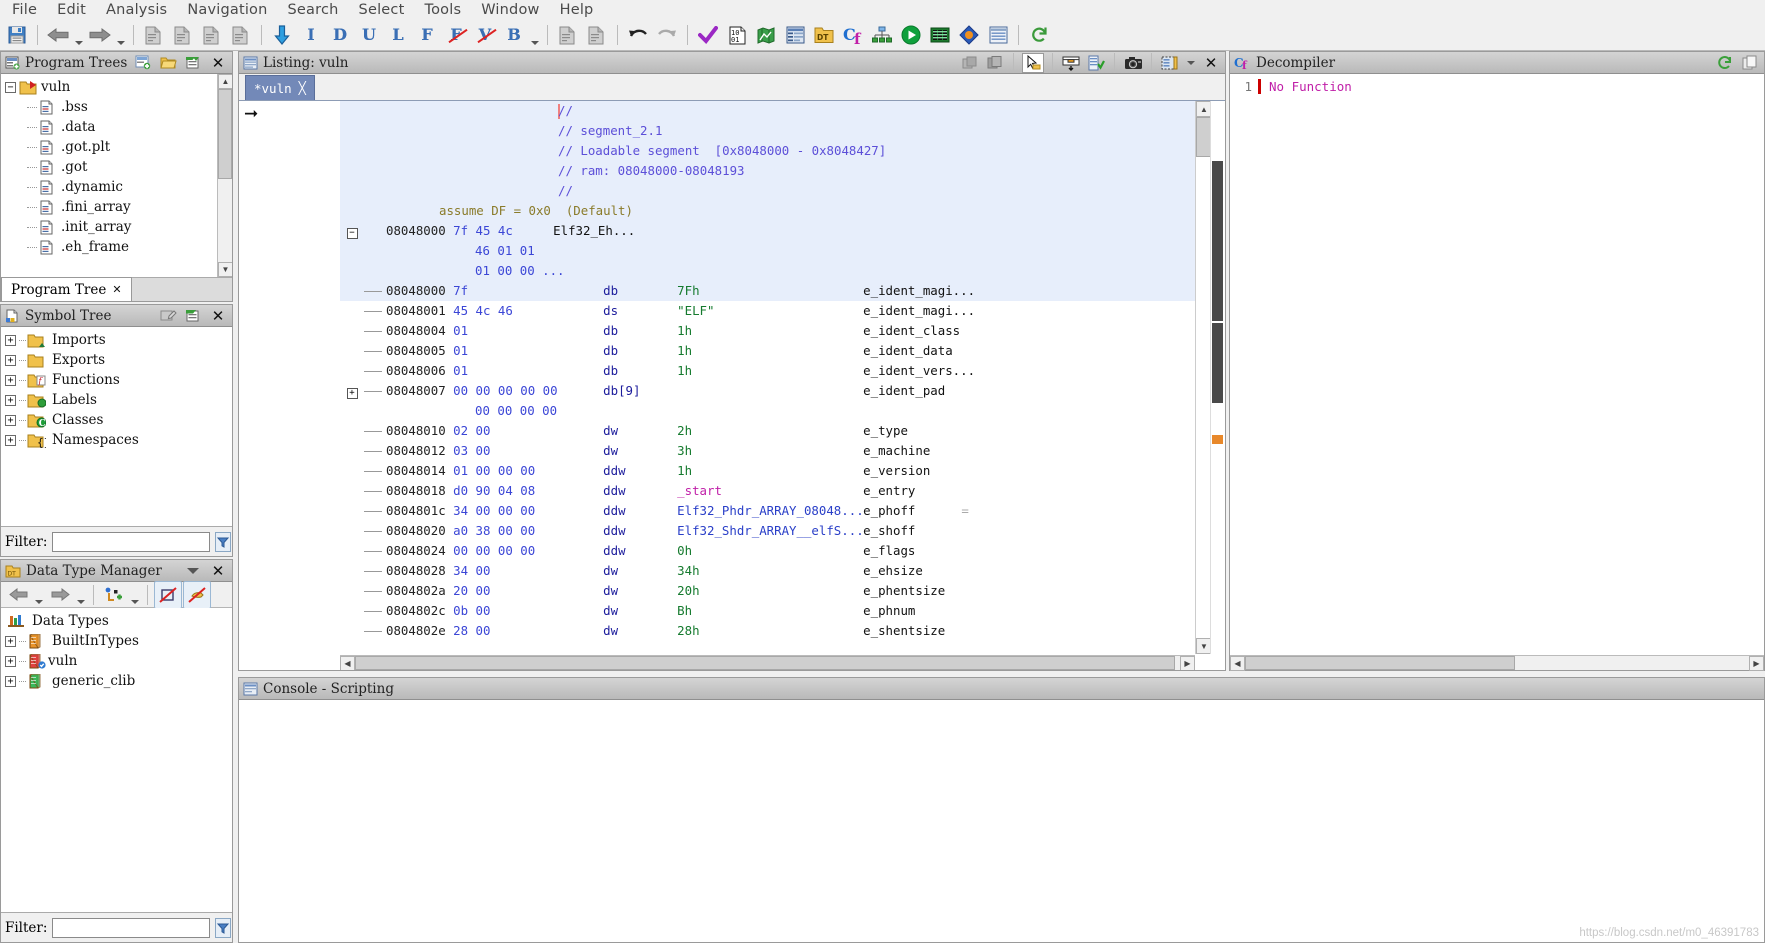 This screenshot has height=943, width=1765. Describe the element at coordinates (514, 35) in the screenshot. I see `bookmark-icon: B` at that location.